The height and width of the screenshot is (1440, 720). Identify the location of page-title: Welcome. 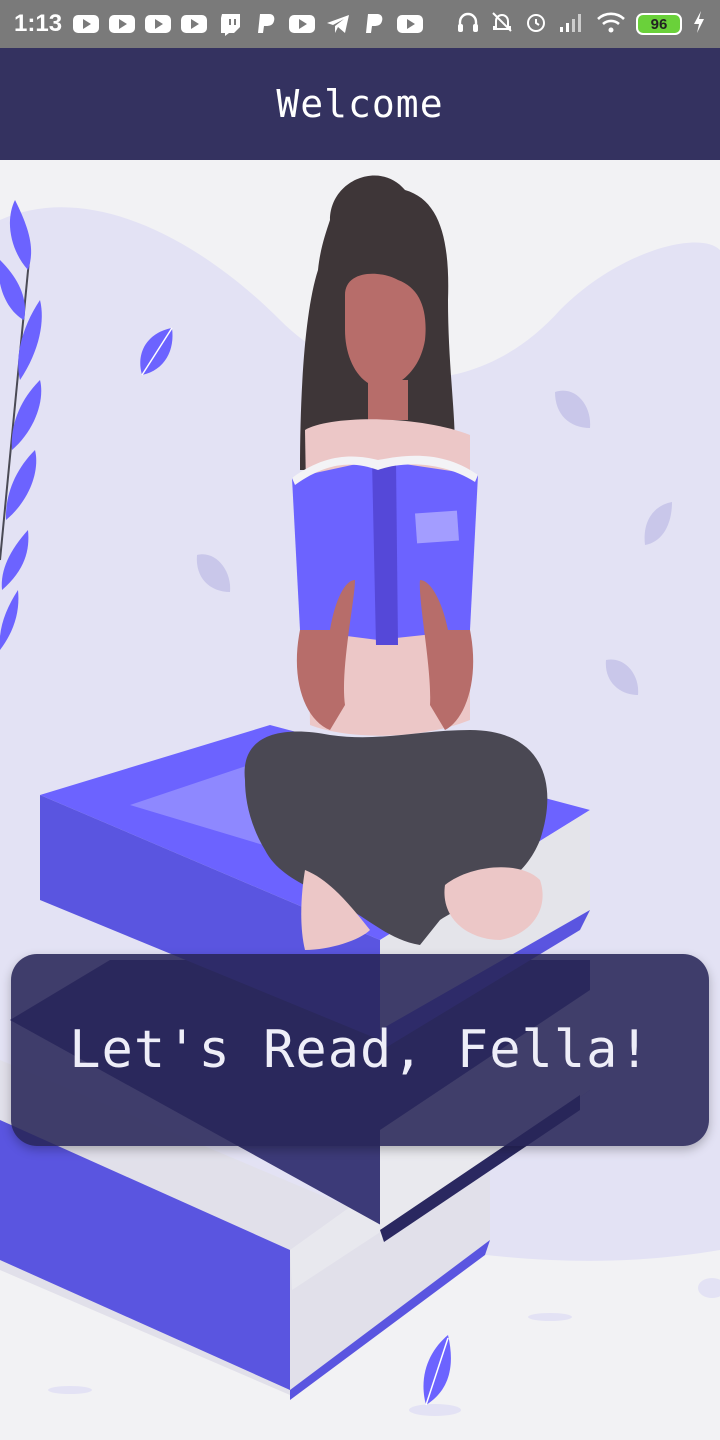
(360, 104).